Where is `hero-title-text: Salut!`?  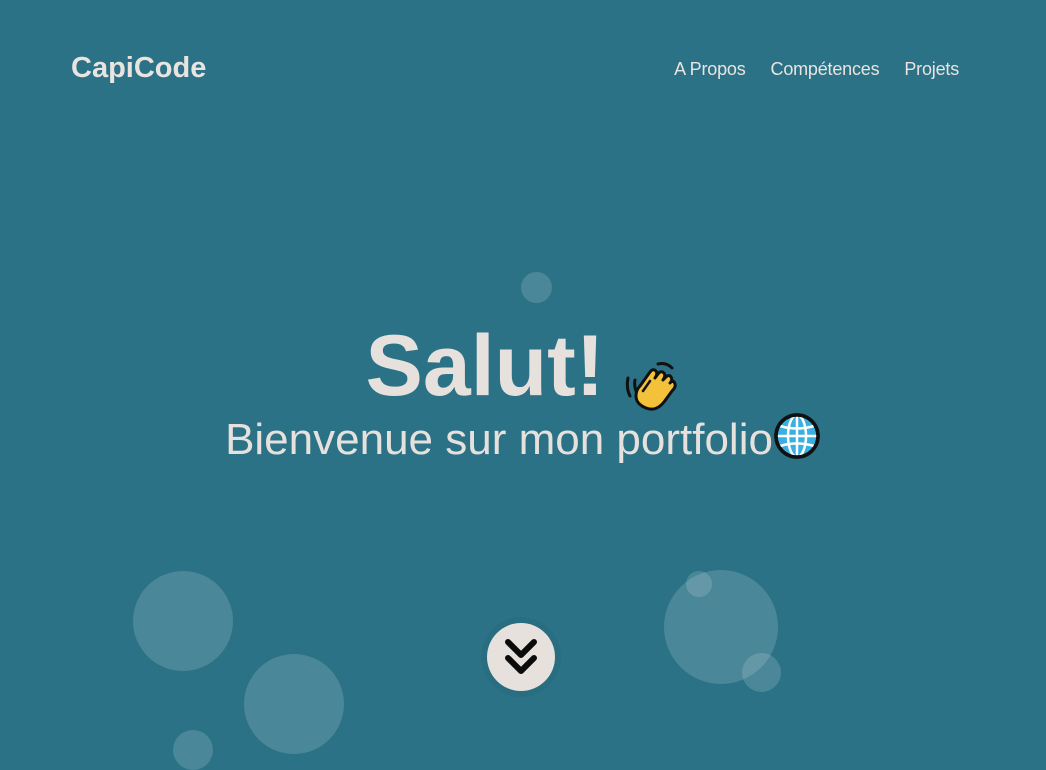 hero-title-text: Salut! is located at coordinates (485, 366).